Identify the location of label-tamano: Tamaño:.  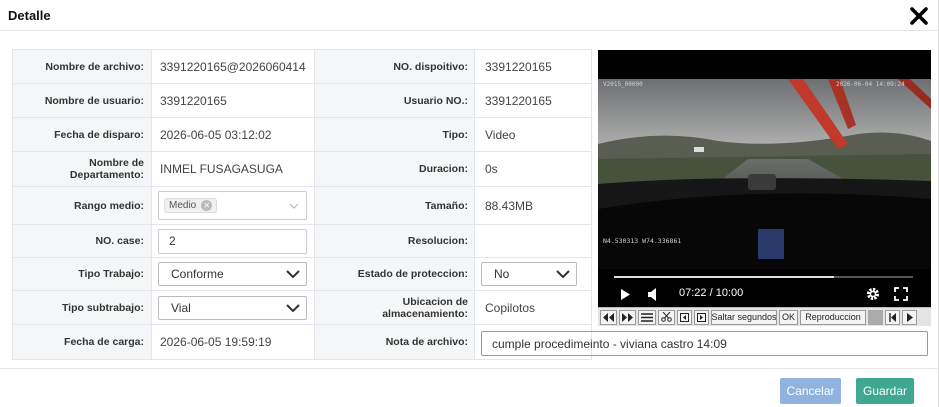
(395, 205).